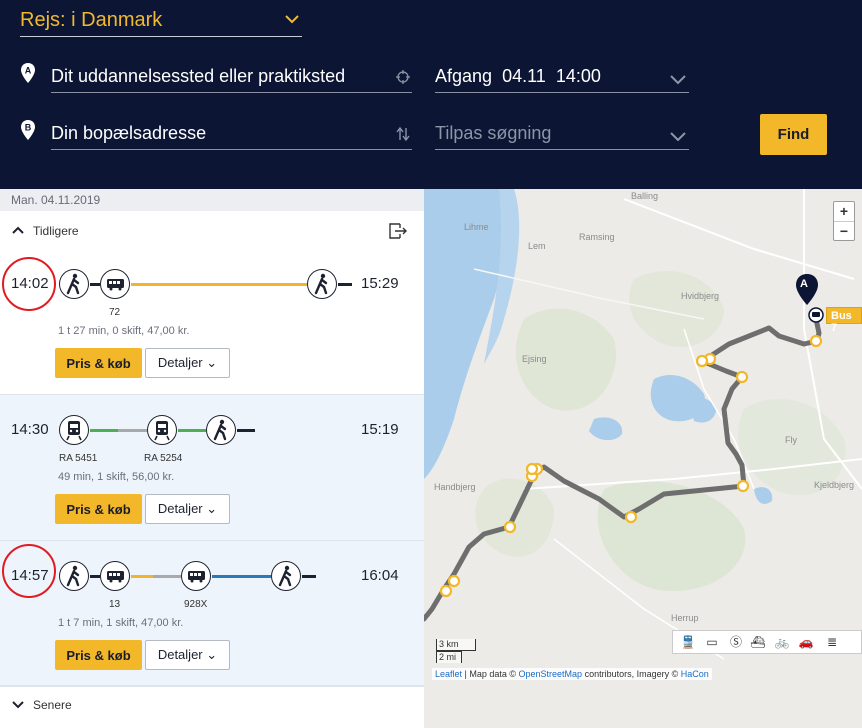  I want to click on to-field: Din bopælsadresse, so click(231, 135).